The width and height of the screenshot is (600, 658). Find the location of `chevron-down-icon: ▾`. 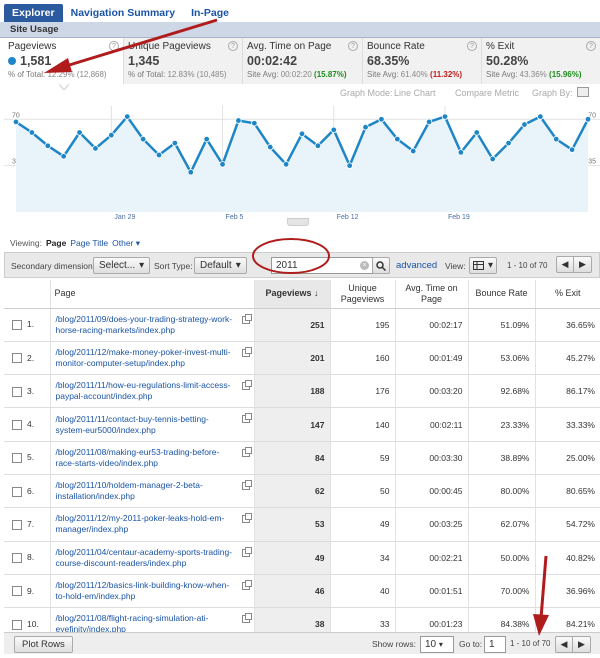

chevron-down-icon: ▾ is located at coordinates (238, 265).